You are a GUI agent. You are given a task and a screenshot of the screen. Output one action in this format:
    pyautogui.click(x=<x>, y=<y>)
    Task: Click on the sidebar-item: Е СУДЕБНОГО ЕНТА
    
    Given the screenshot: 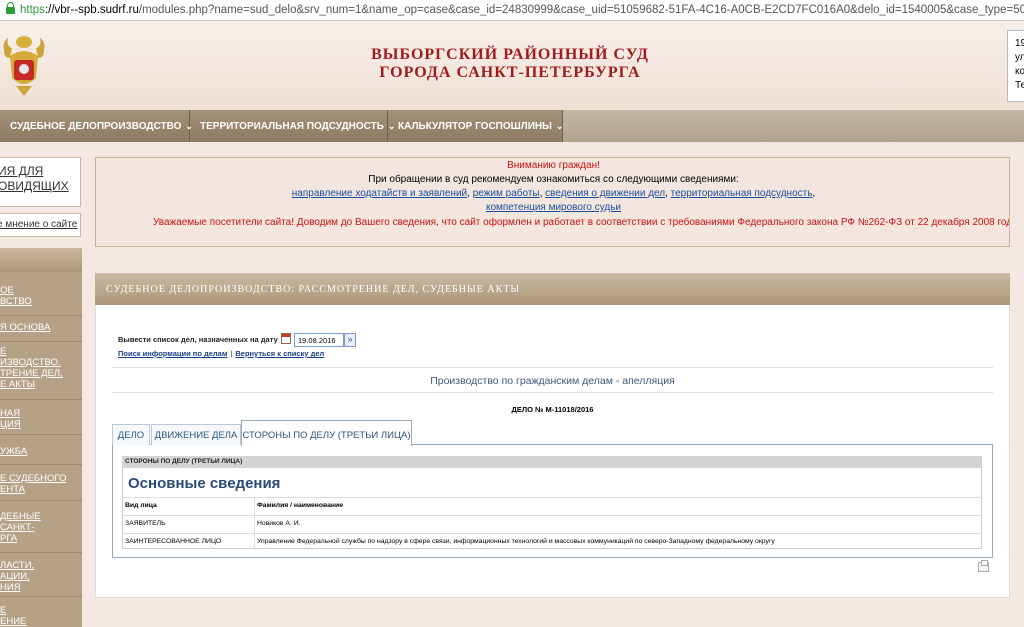 What is the action you would take?
    pyautogui.click(x=41, y=483)
    